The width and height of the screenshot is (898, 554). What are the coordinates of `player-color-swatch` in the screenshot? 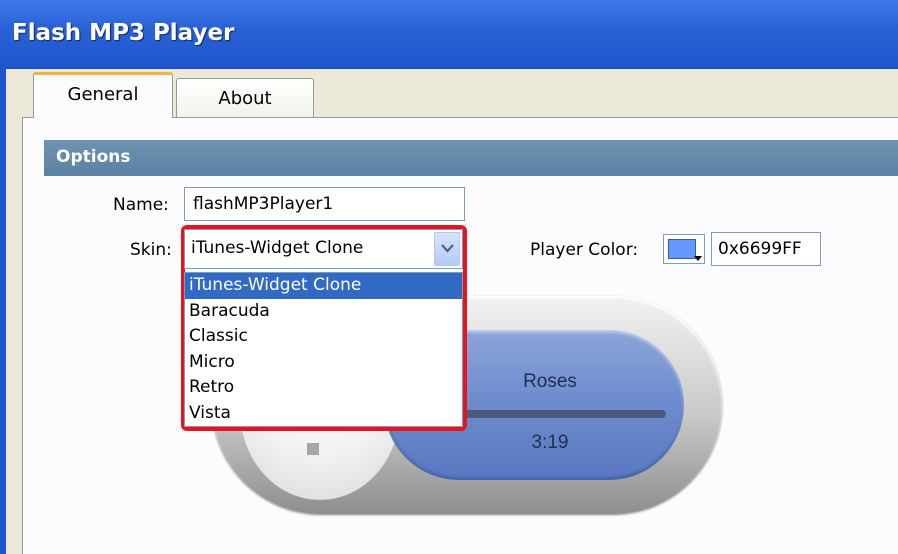 It's located at (682, 249).